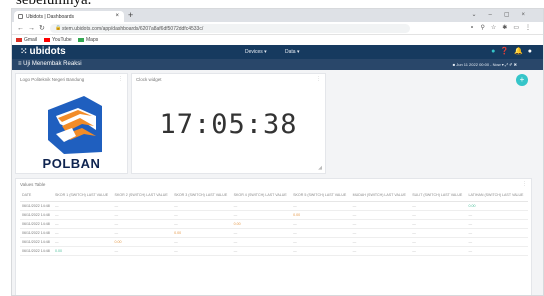 Image resolution: width=544 pixels, height=296 pixels. I want to click on clock-time: 17:05:38, so click(228, 124).